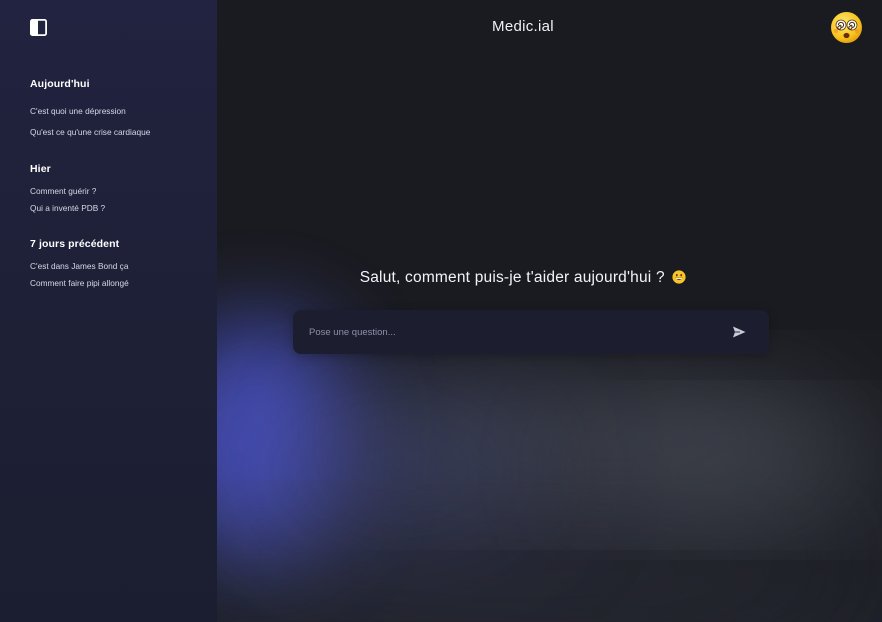 The width and height of the screenshot is (882, 622). What do you see at coordinates (120, 191) in the screenshot?
I see `conversation-item: Comment guérir ?` at bounding box center [120, 191].